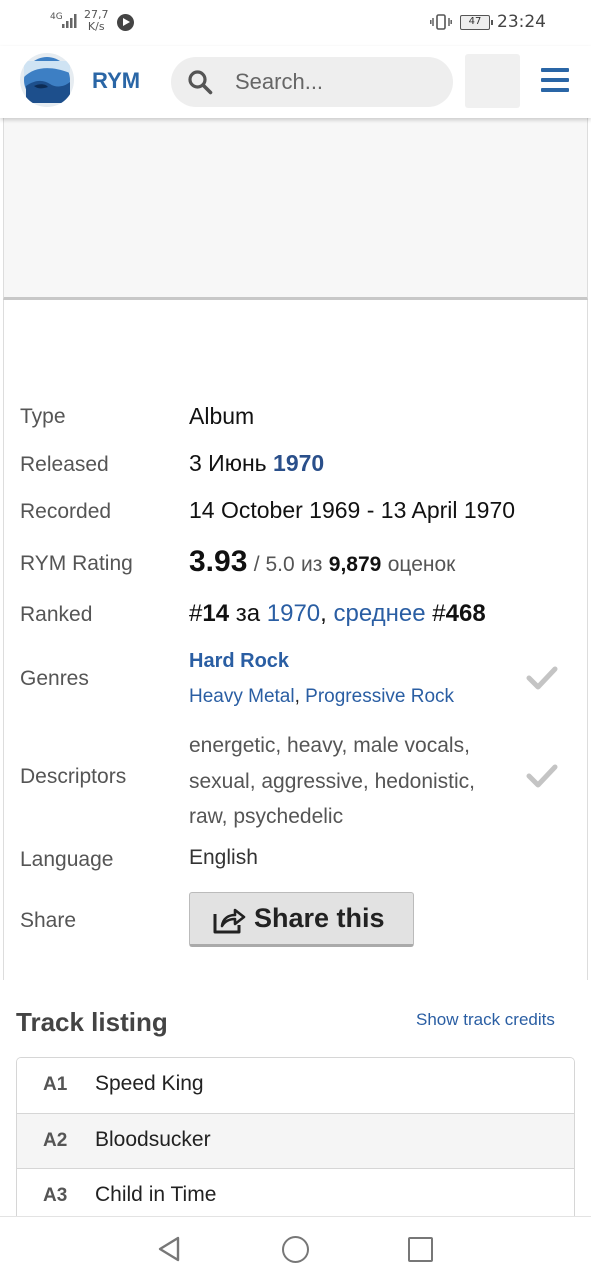  I want to click on type-value: Album, so click(222, 416).